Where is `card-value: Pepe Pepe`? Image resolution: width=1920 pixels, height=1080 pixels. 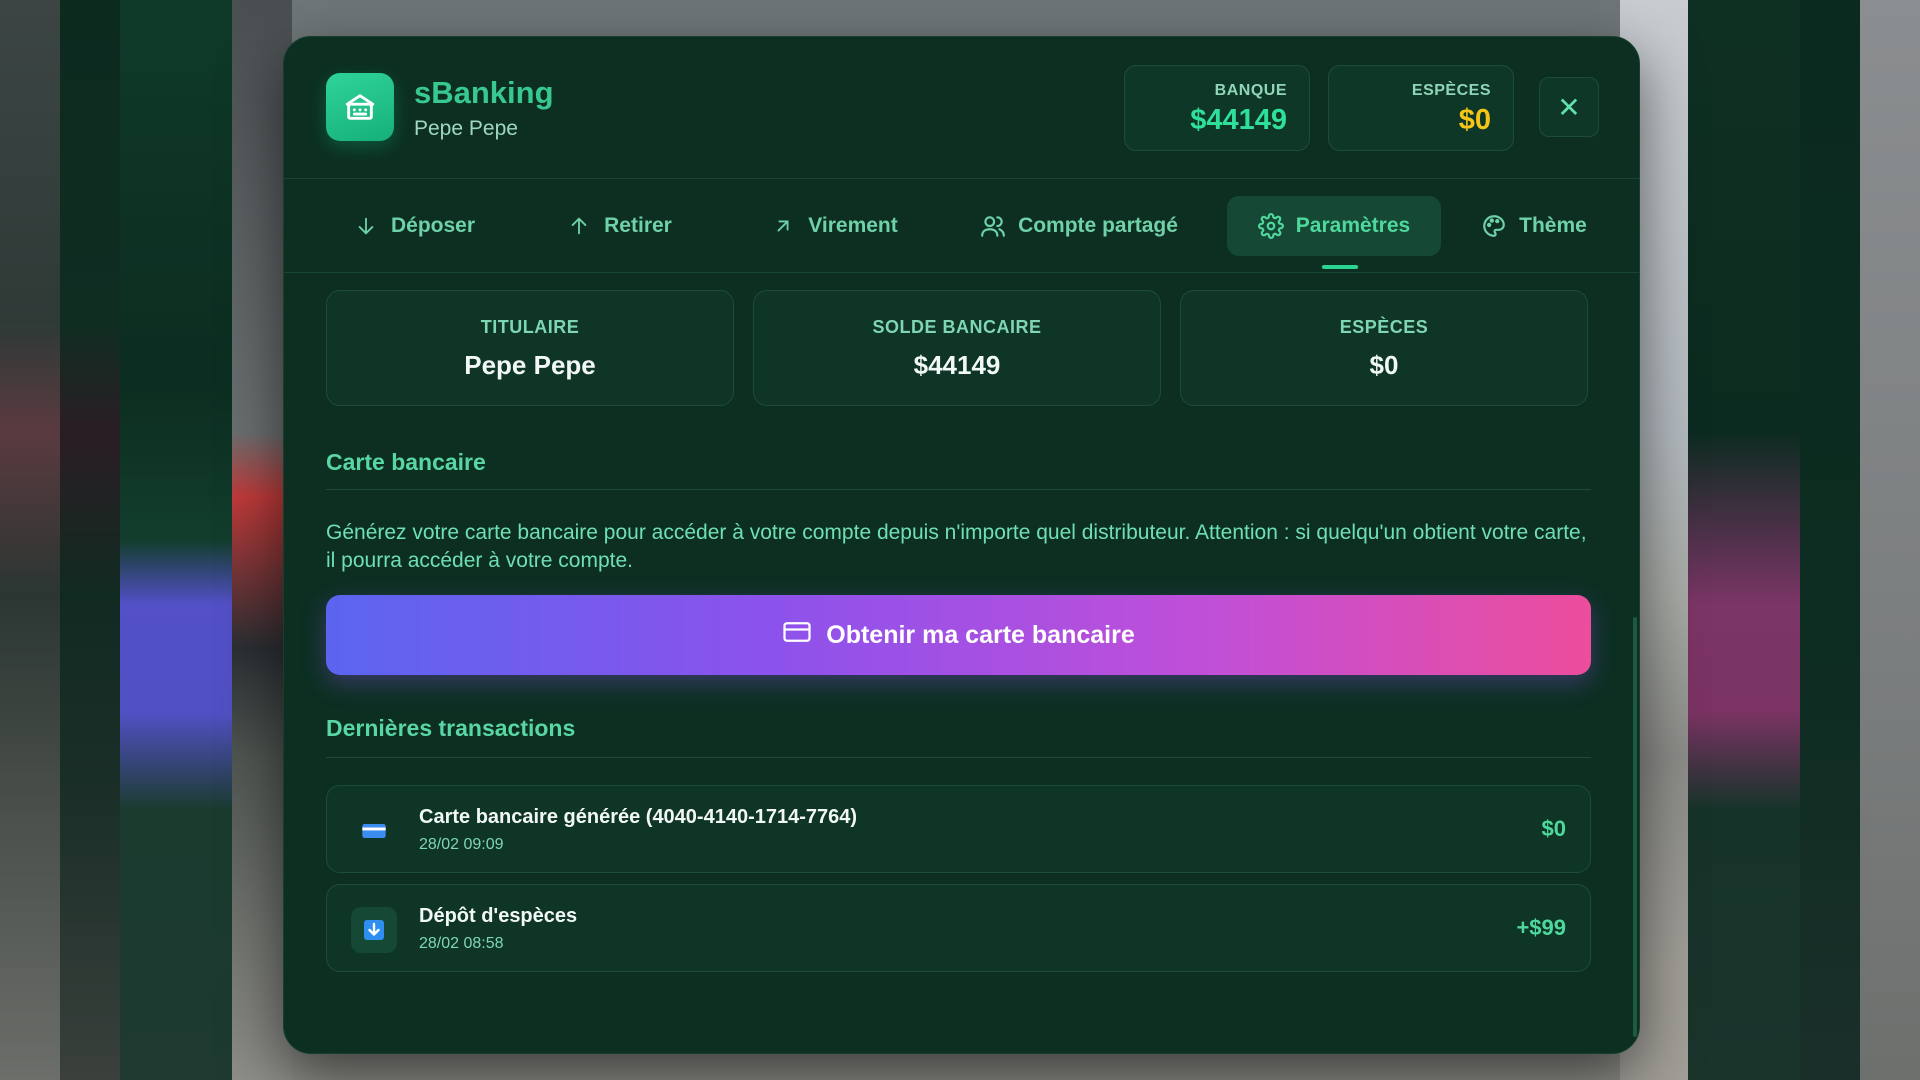 card-value: Pepe Pepe is located at coordinates (530, 365).